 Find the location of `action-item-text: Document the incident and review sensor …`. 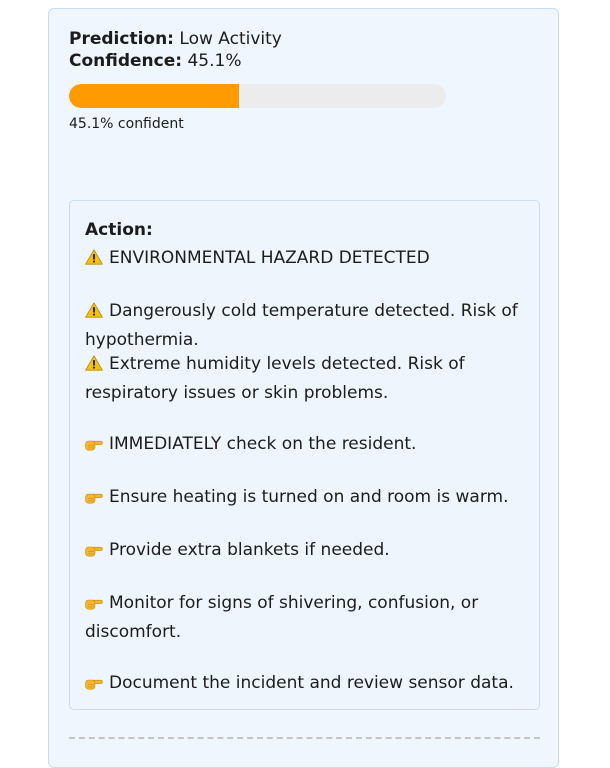

action-item-text: Document the incident and review sensor … is located at coordinates (311, 683).